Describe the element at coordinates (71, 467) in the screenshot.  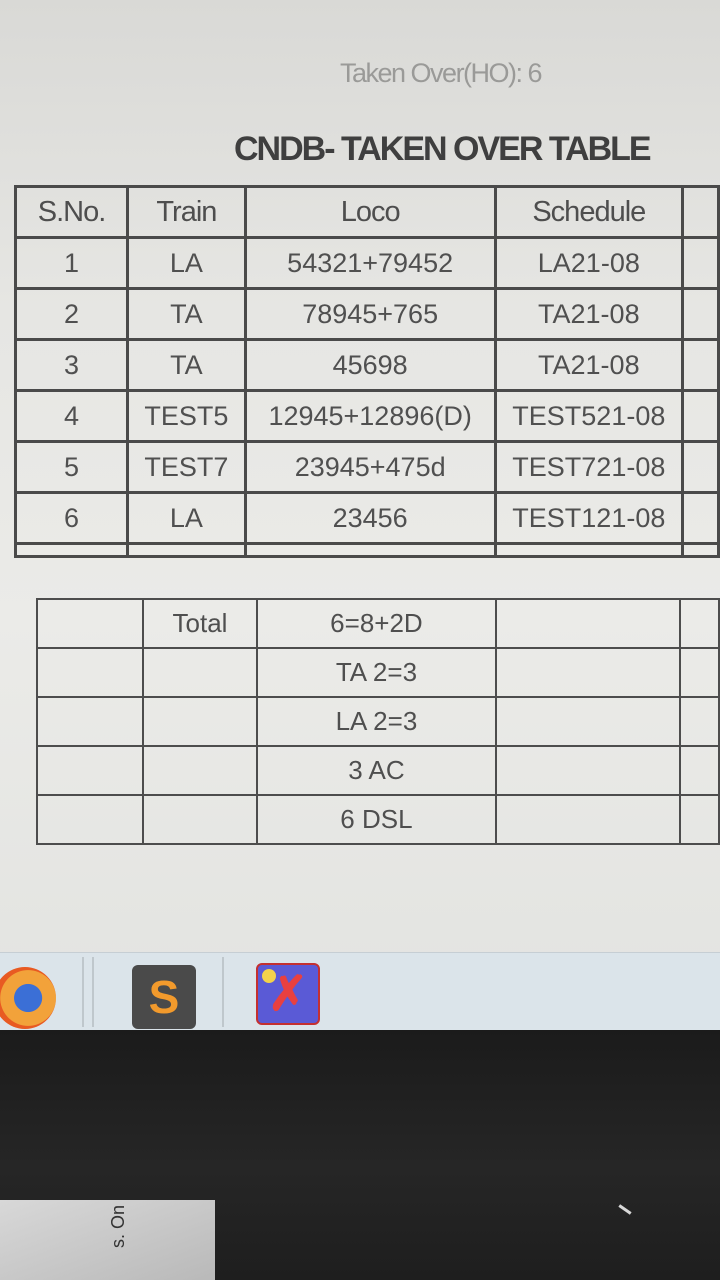
I see `cell-sno: 5` at that location.